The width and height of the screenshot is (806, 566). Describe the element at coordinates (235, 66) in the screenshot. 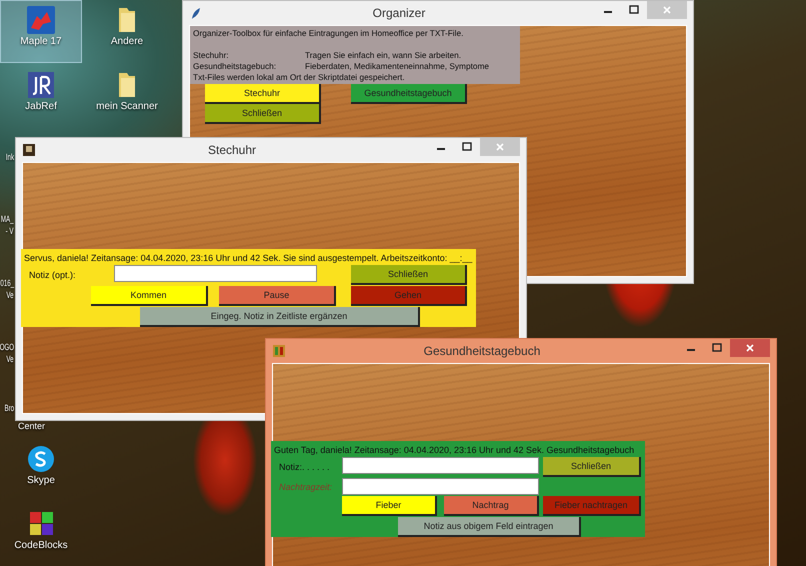

I see `info-term: Gesundheitstagebuch:` at that location.